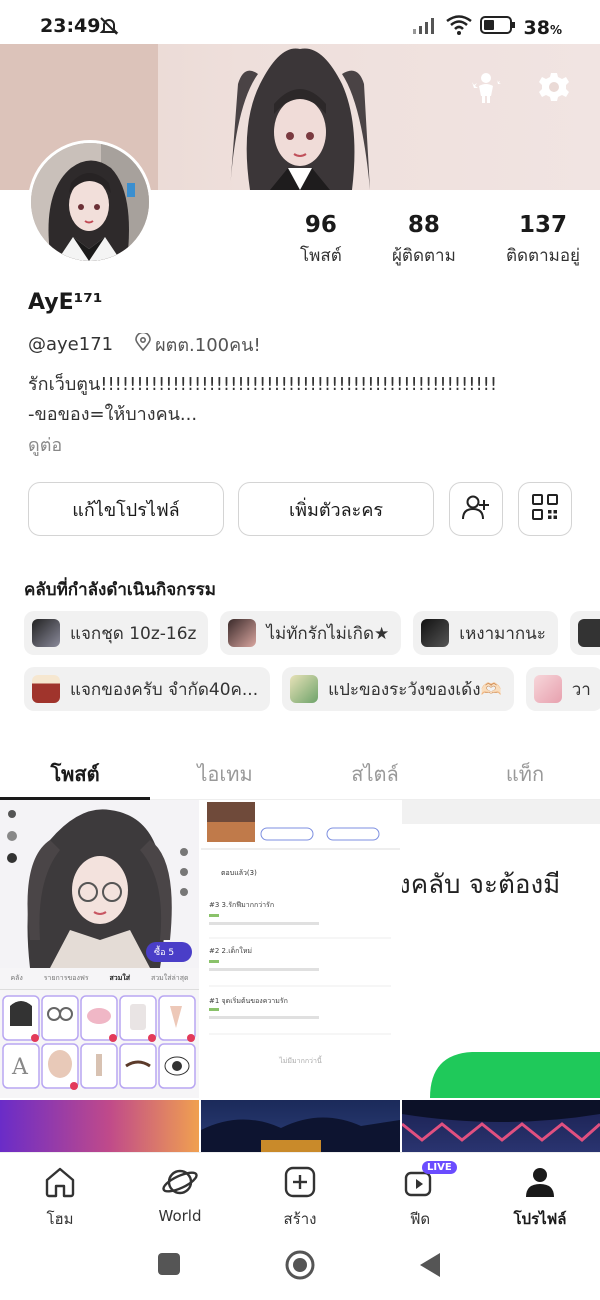 This screenshot has width=600, height=1300. I want to click on planet-icon, so click(180, 1184).